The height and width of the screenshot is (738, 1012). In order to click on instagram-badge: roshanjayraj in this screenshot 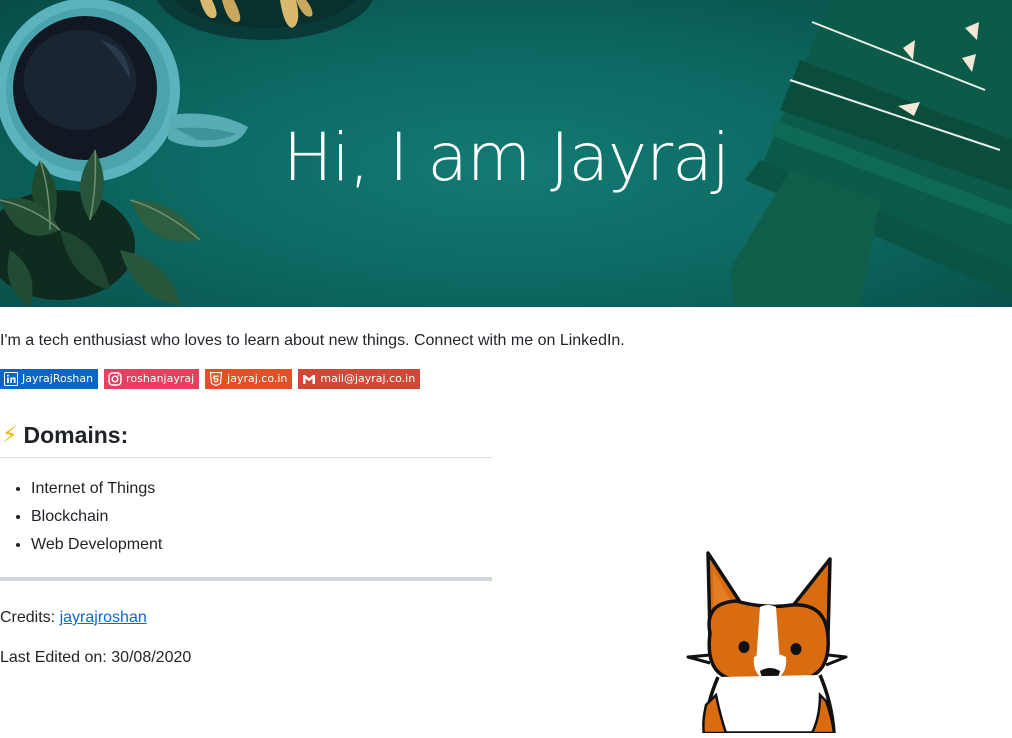, I will do `click(152, 379)`.